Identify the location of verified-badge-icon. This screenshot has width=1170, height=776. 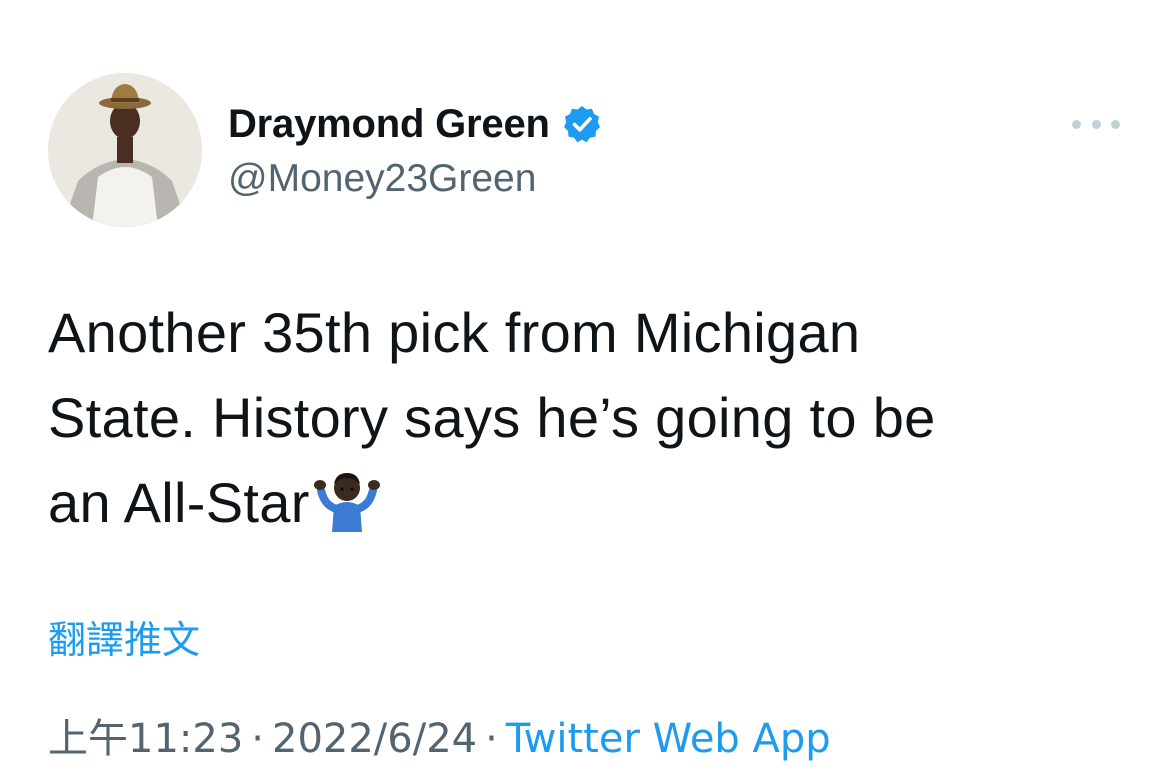
(581, 124).